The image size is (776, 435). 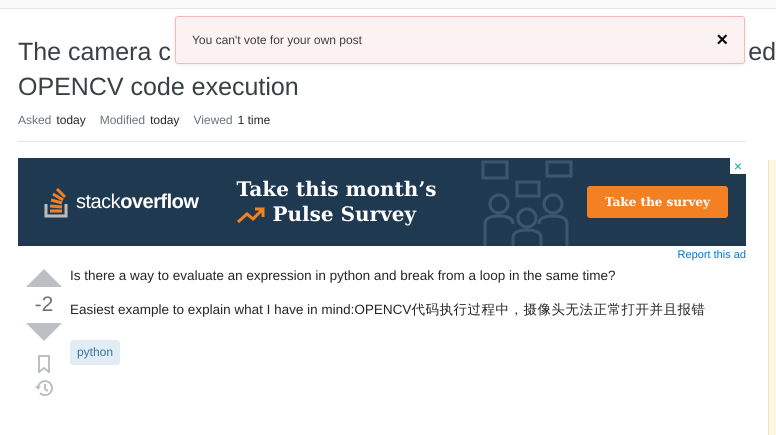 I want to click on trend-arrow-icon, so click(x=251, y=215).